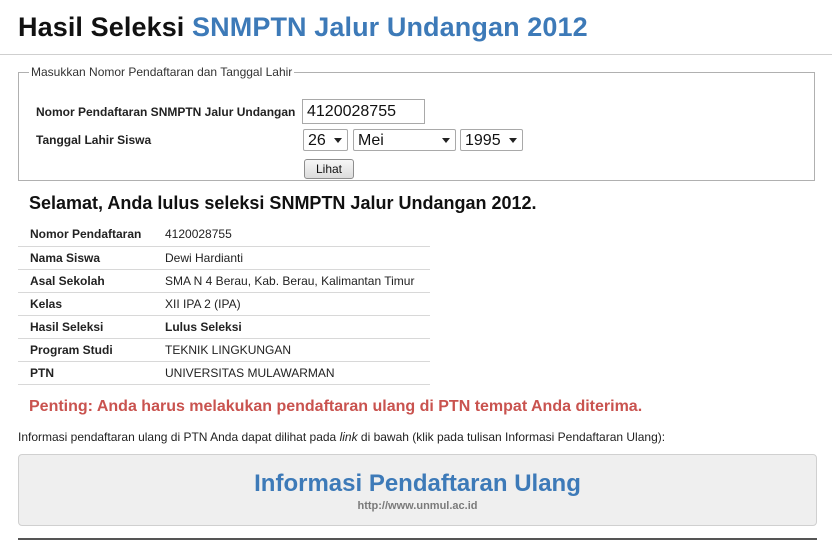 The height and width of the screenshot is (544, 832). What do you see at coordinates (363, 111) in the screenshot?
I see `nomor-pendaftaran-input` at bounding box center [363, 111].